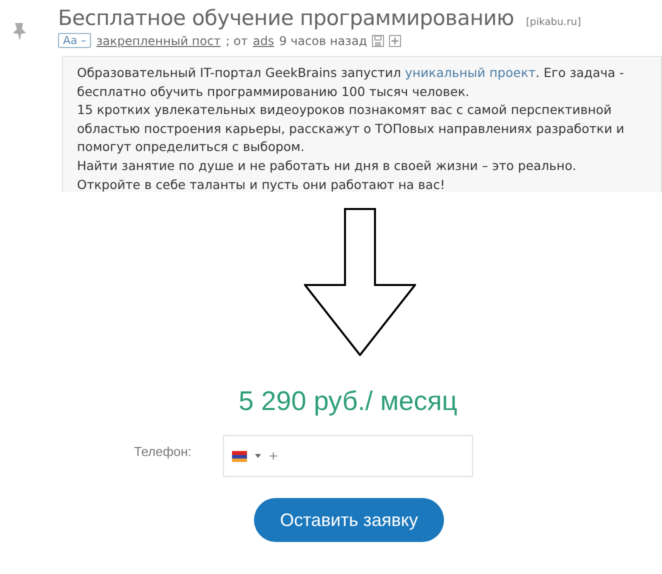 The image size is (662, 574). What do you see at coordinates (553, 22) in the screenshot?
I see `source-label: [pikabu.ru]` at bounding box center [553, 22].